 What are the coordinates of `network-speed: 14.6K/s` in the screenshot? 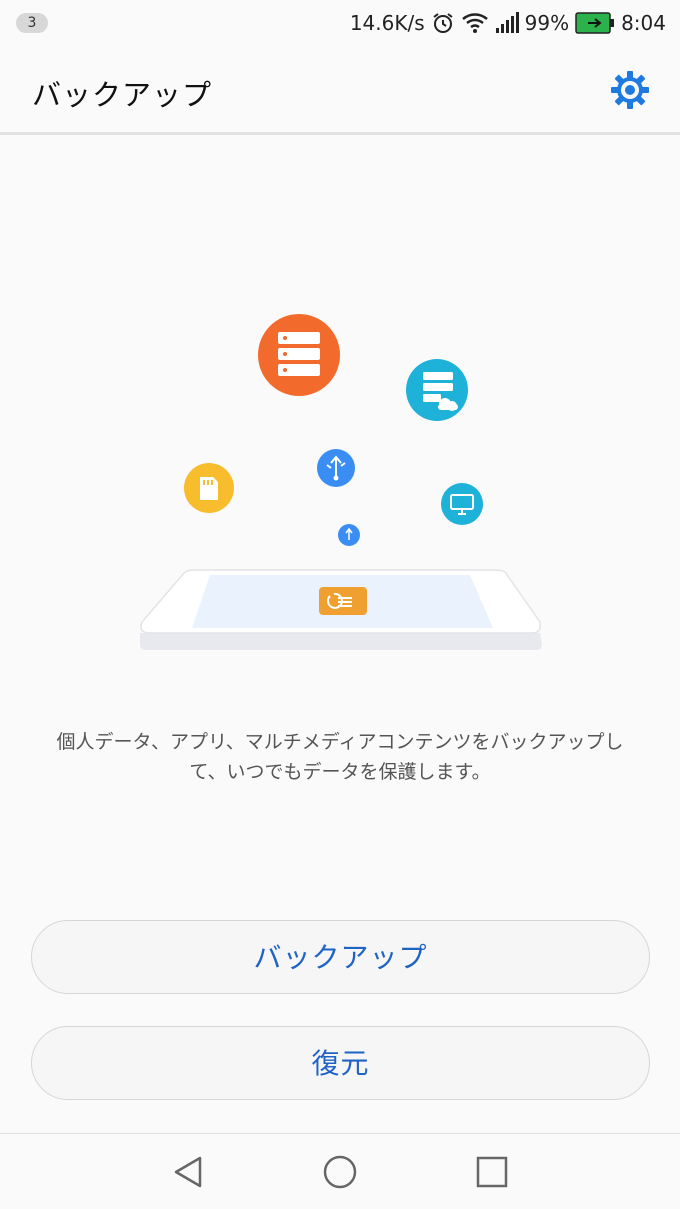 It's located at (387, 23).